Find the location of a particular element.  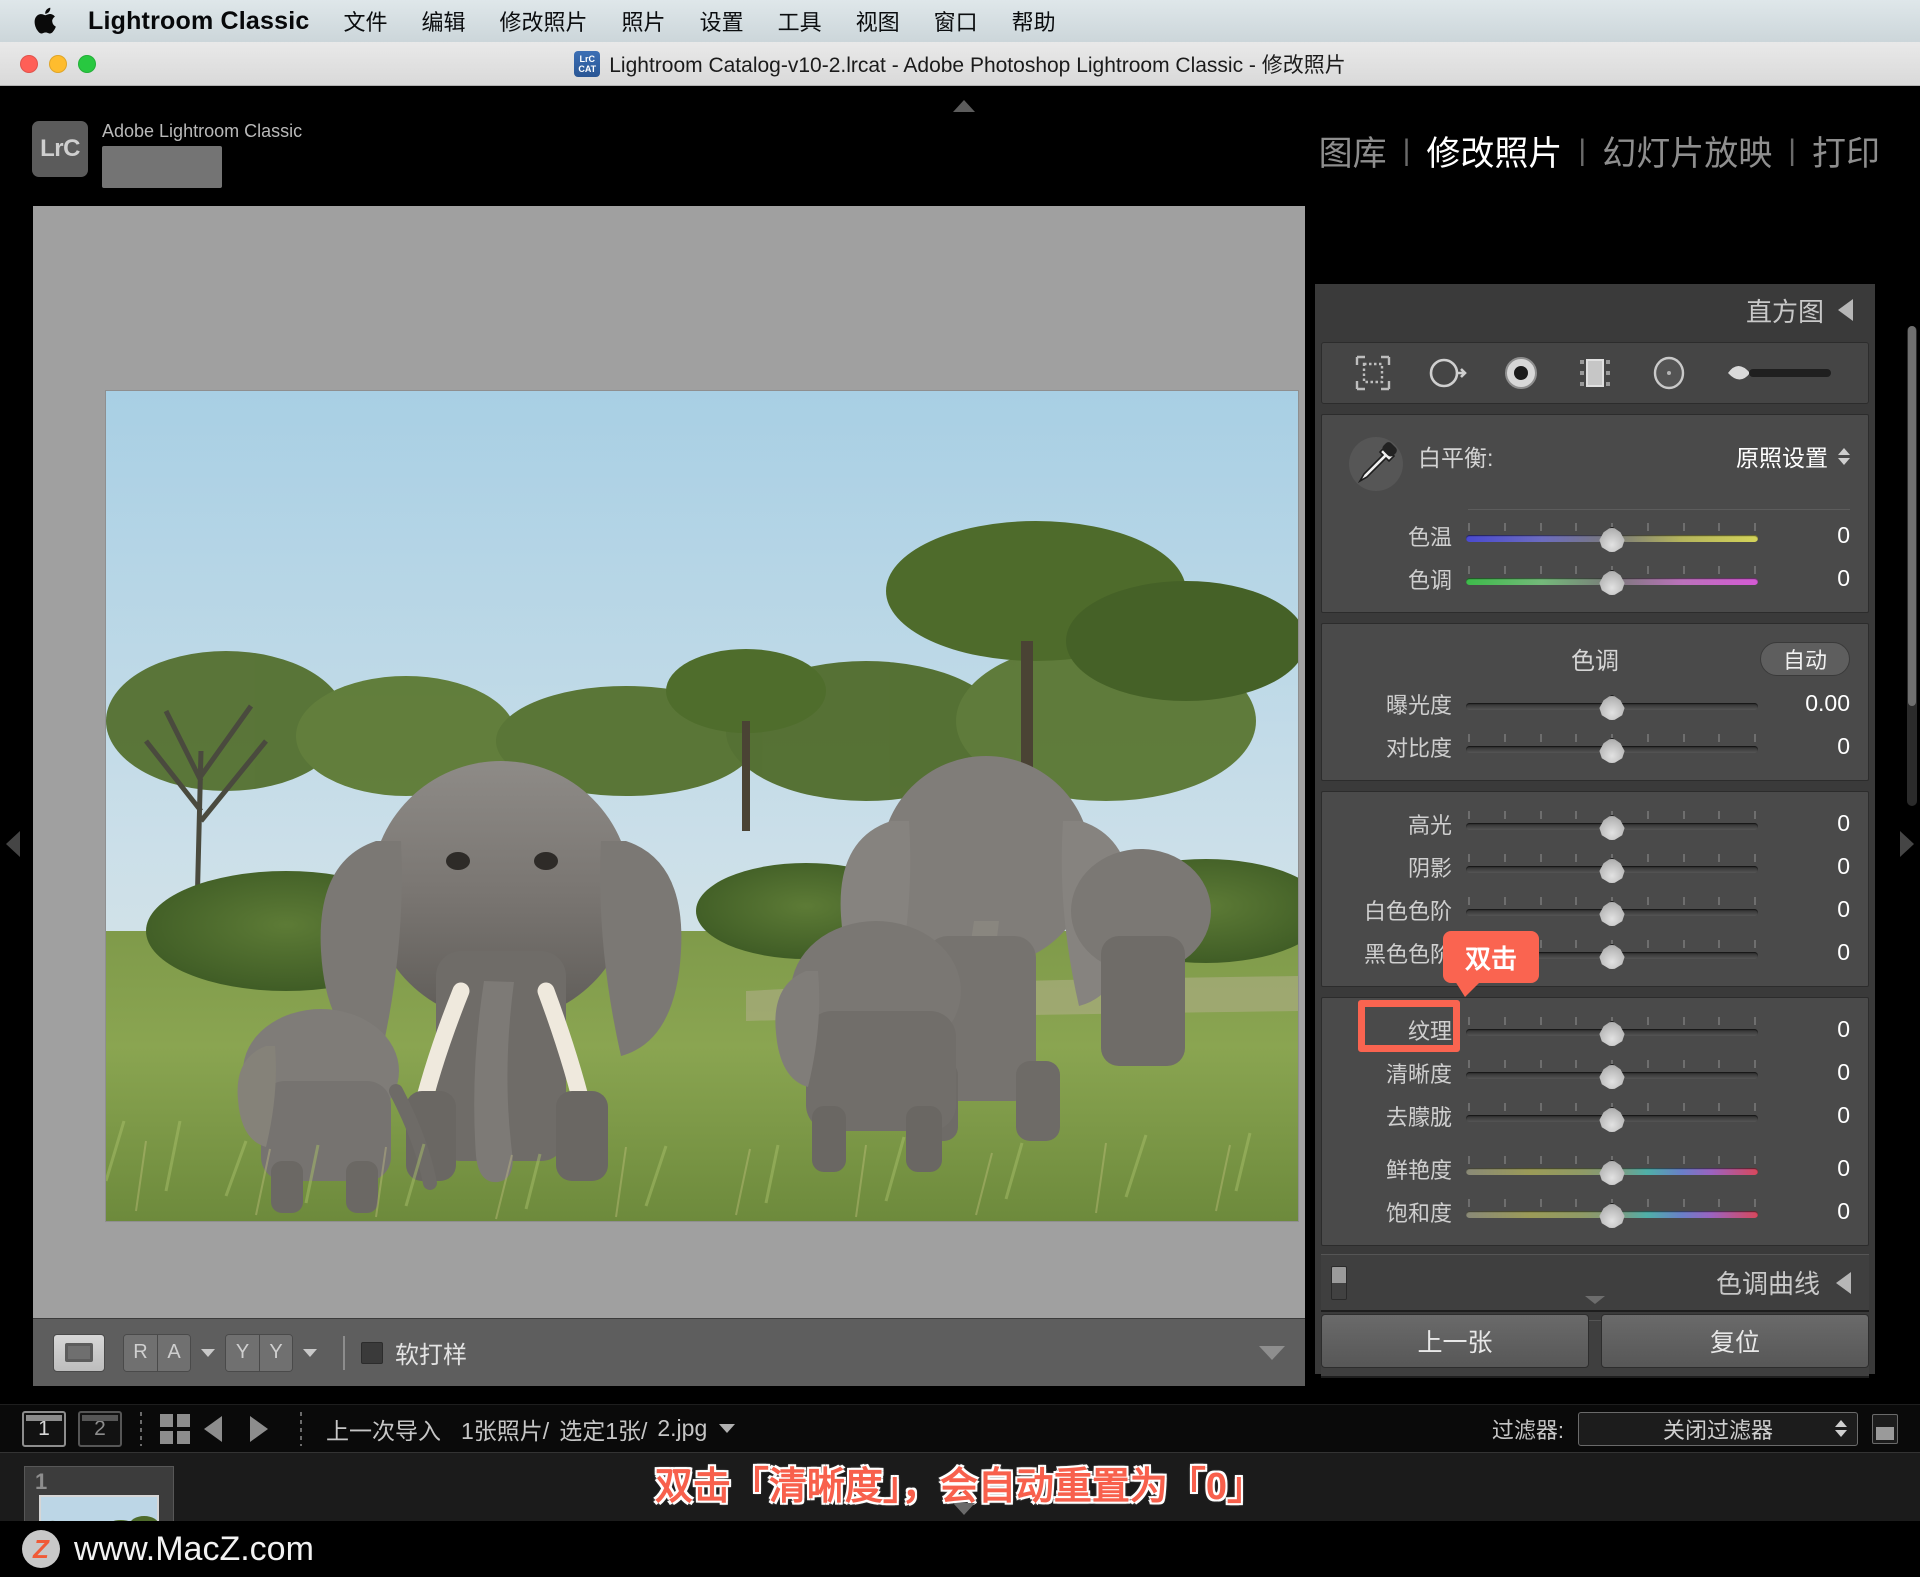

filter-select-stepper-icon is located at coordinates (1841, 1428).